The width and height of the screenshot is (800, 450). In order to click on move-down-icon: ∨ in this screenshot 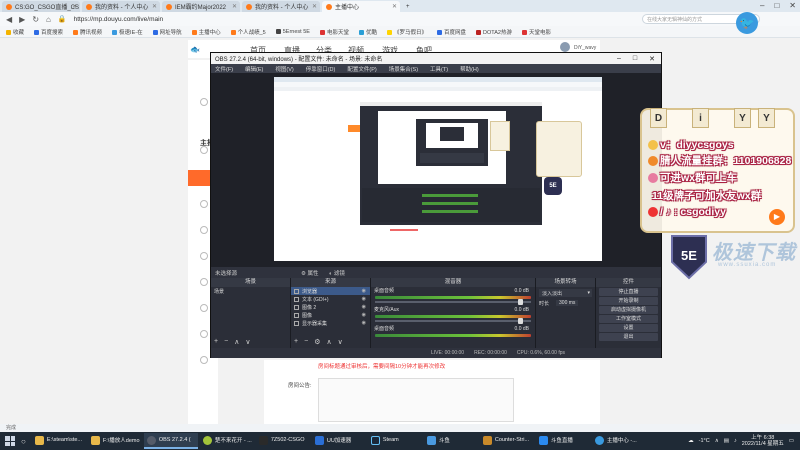, I will do `click(247, 342)`.